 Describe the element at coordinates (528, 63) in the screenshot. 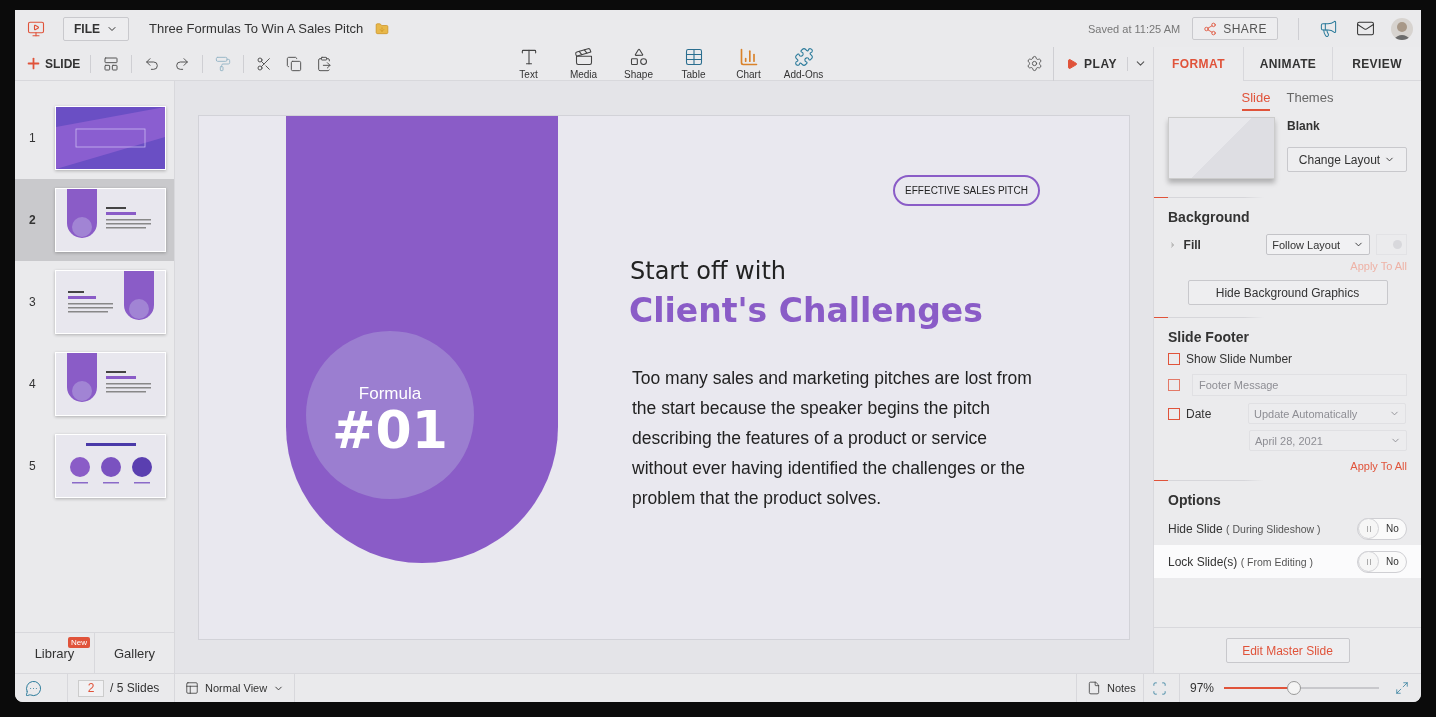

I see `insert-tool: Text` at that location.